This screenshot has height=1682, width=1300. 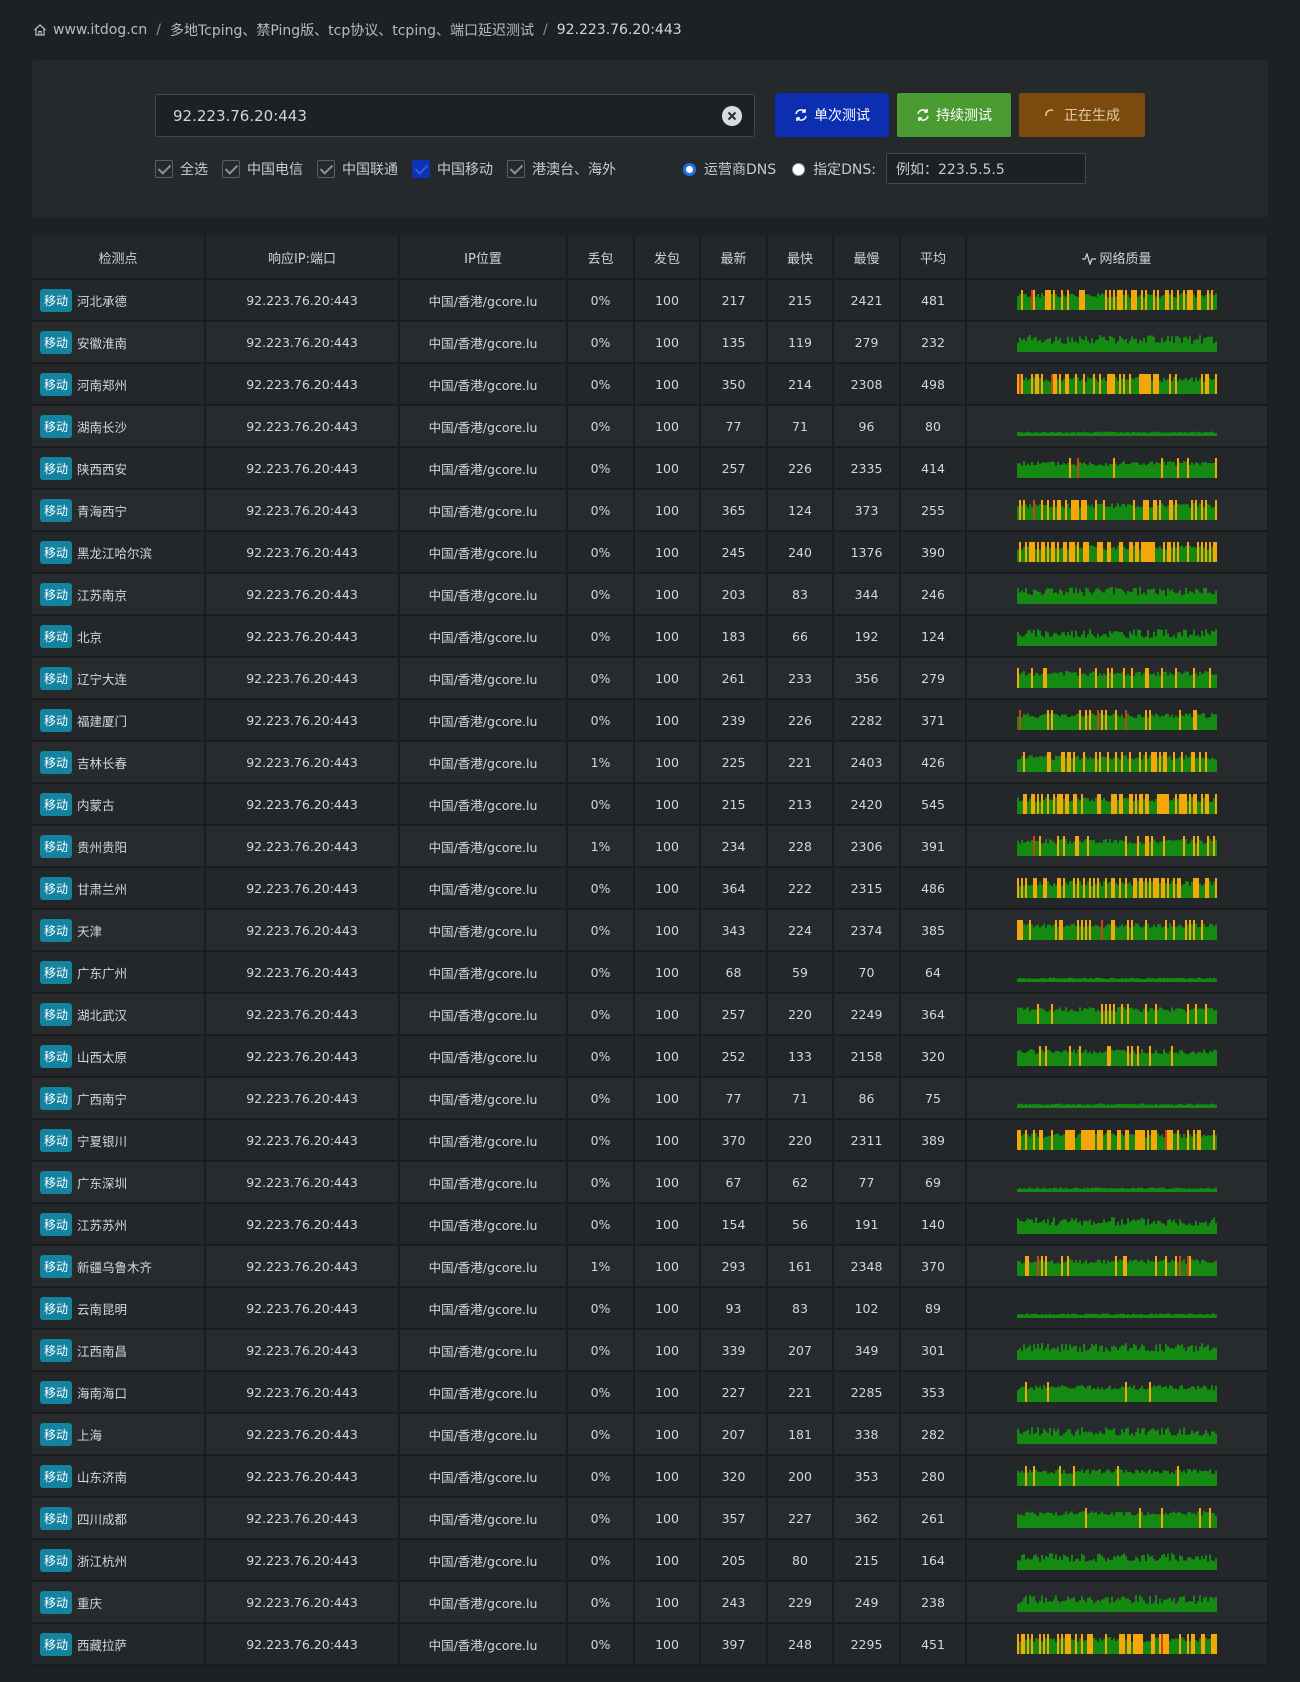 I want to click on filter-unicom: 中国联通, so click(x=357, y=169).